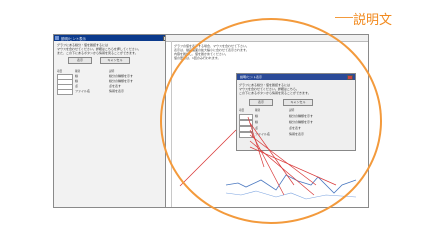  Describe the element at coordinates (373, 20) in the screenshot. I see `callout-label: 説明文` at that location.